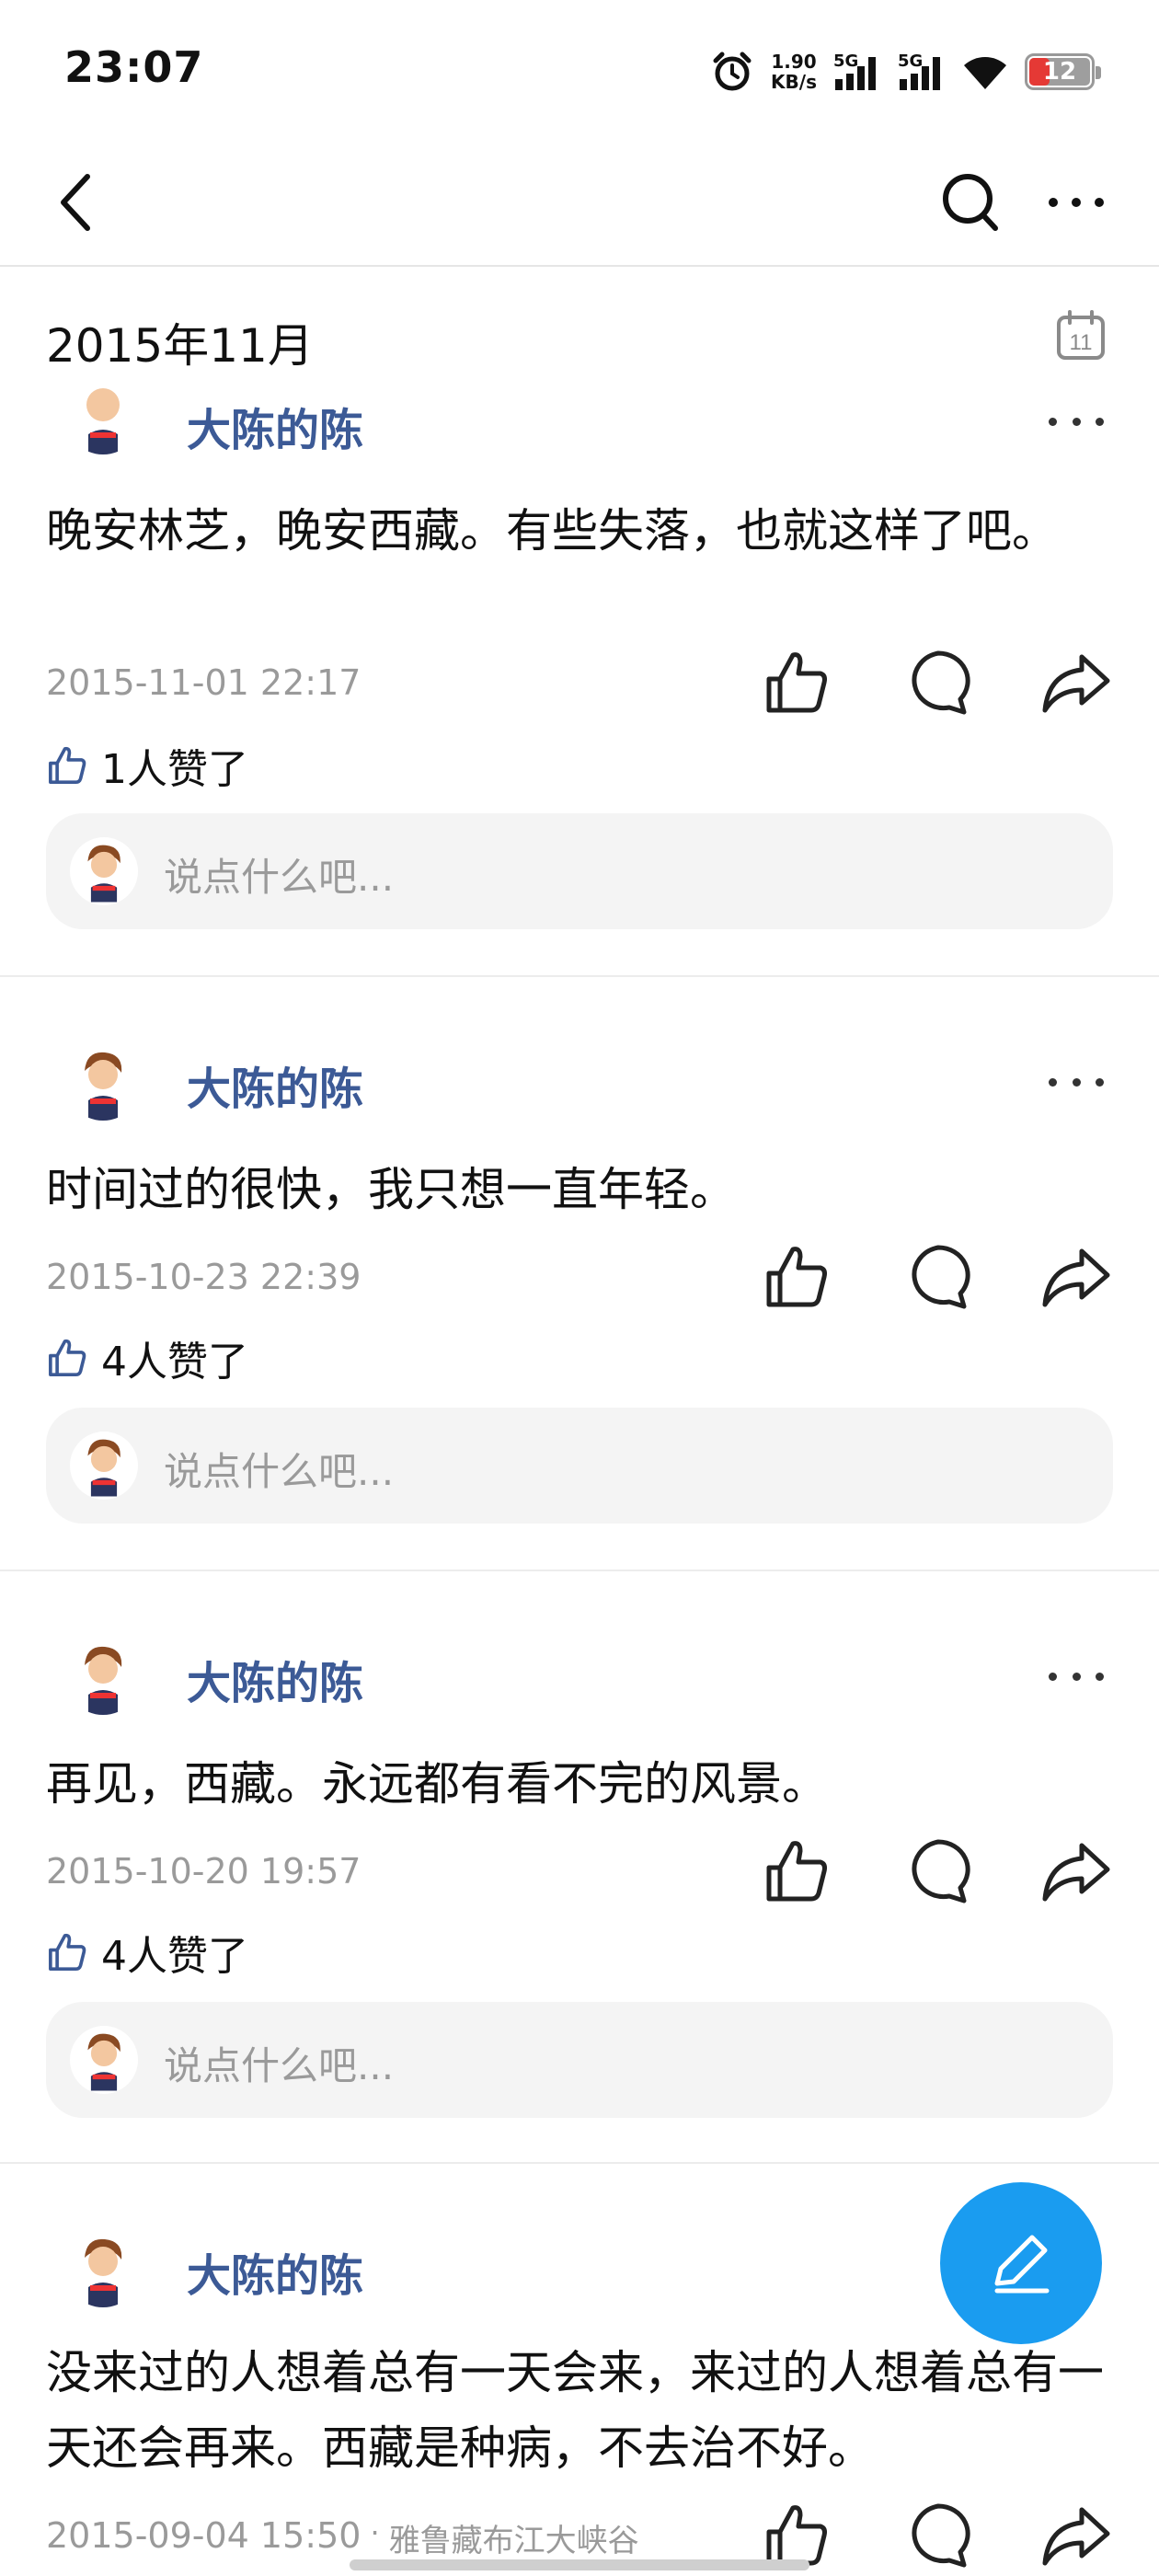 The height and width of the screenshot is (2576, 1159). I want to click on post-content: 再见，西藏。永远都有看不完的风景。, so click(437, 1784).